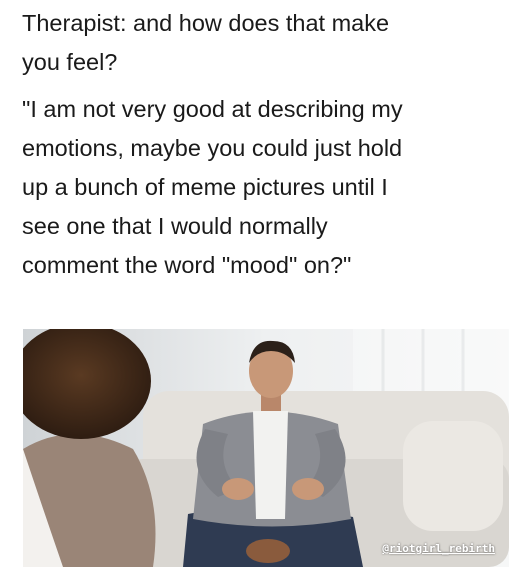  Describe the element at coordinates (308, 489) in the screenshot. I see `man-right-hand` at that location.